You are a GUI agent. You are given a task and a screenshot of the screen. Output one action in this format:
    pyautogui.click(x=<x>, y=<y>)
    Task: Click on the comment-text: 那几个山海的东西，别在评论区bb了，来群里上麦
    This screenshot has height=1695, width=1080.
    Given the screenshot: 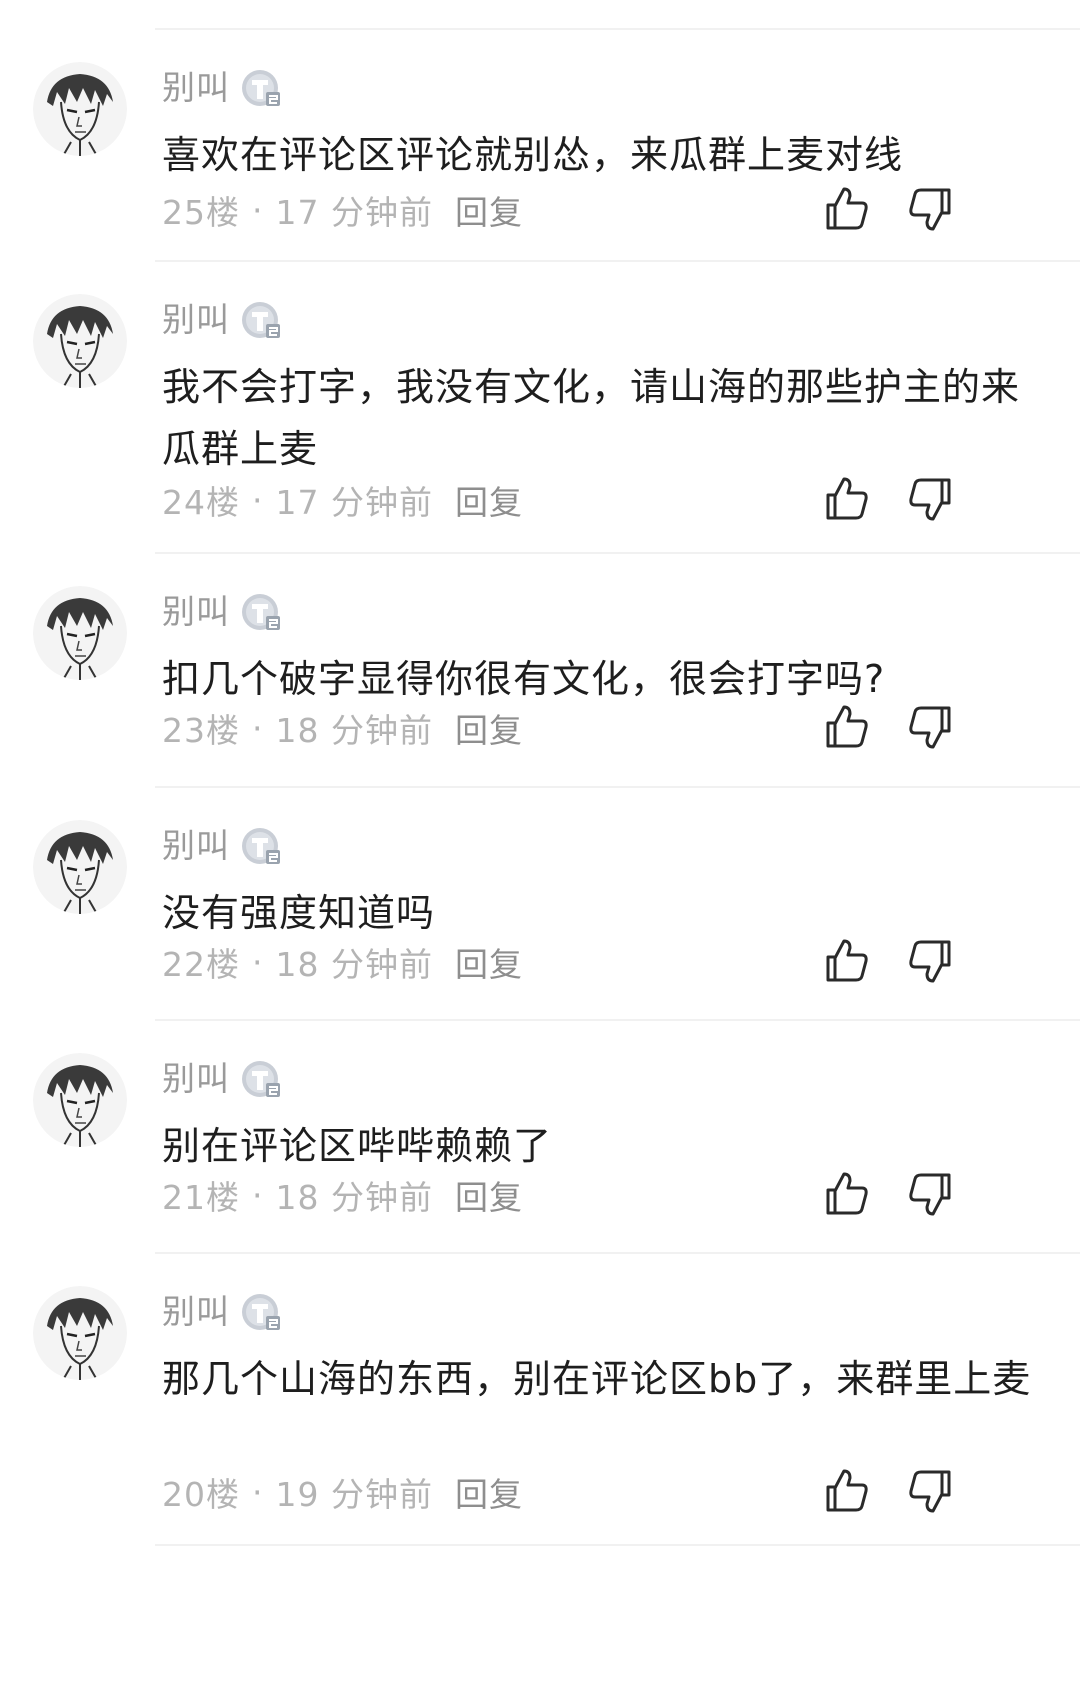 What is the action you would take?
    pyautogui.click(x=597, y=1379)
    